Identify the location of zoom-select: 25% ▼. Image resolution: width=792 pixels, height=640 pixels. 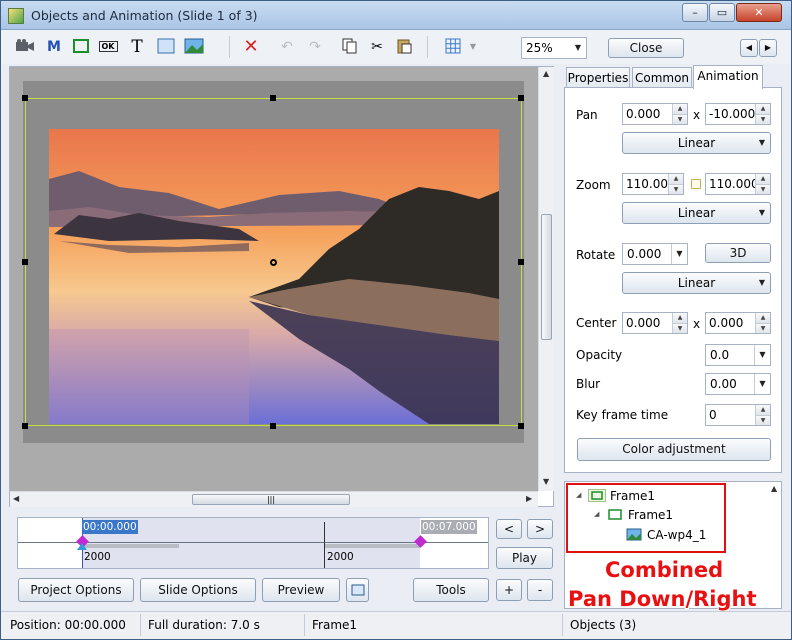
(554, 48).